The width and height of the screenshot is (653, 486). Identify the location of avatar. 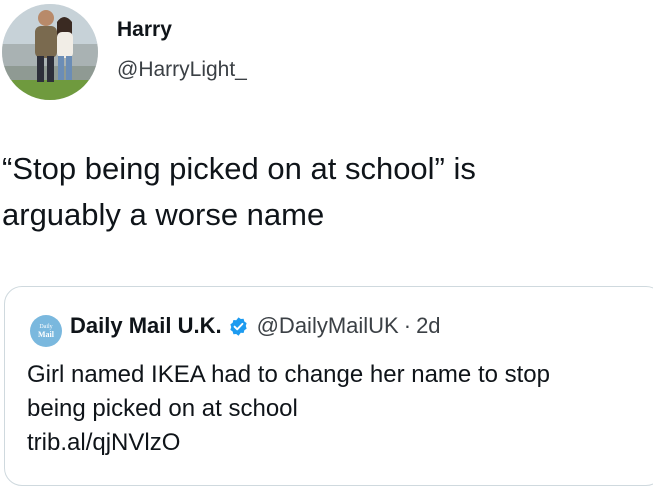
(50, 52).